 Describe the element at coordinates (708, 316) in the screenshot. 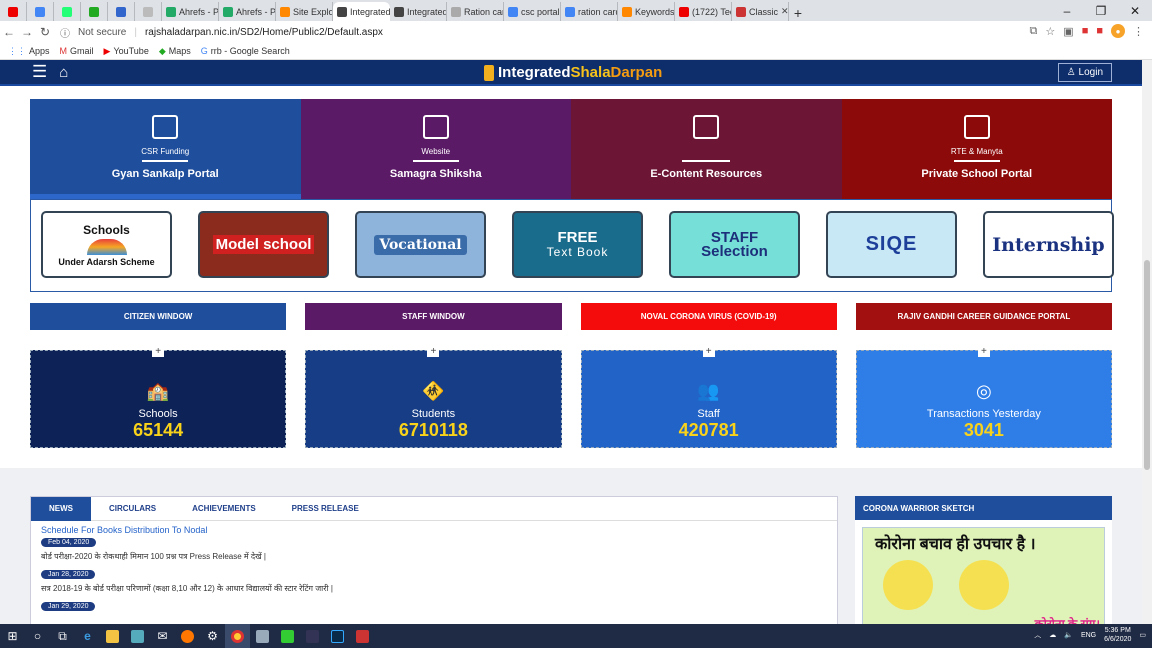

I see `covid-button: NOVAL CORONA VIRUS (COVID-19)` at that location.